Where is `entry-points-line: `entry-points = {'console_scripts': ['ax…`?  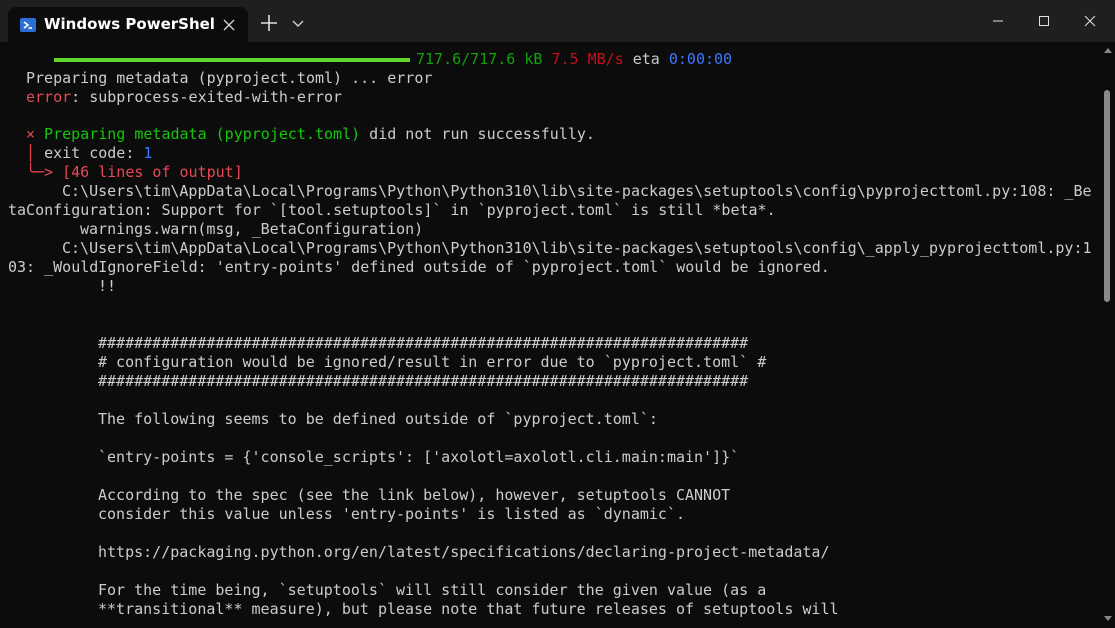
entry-points-line: `entry-points = {'console_scripts': ['ax… is located at coordinates (419, 457).